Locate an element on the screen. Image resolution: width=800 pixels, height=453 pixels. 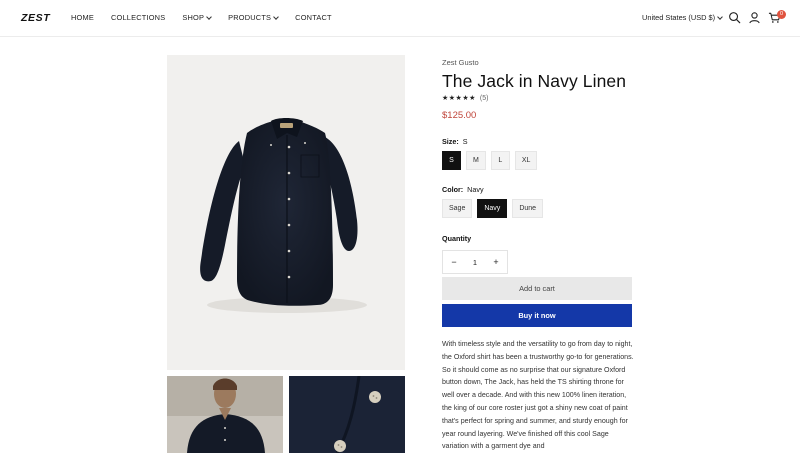
quantity-value: 1 is located at coordinates (475, 262).